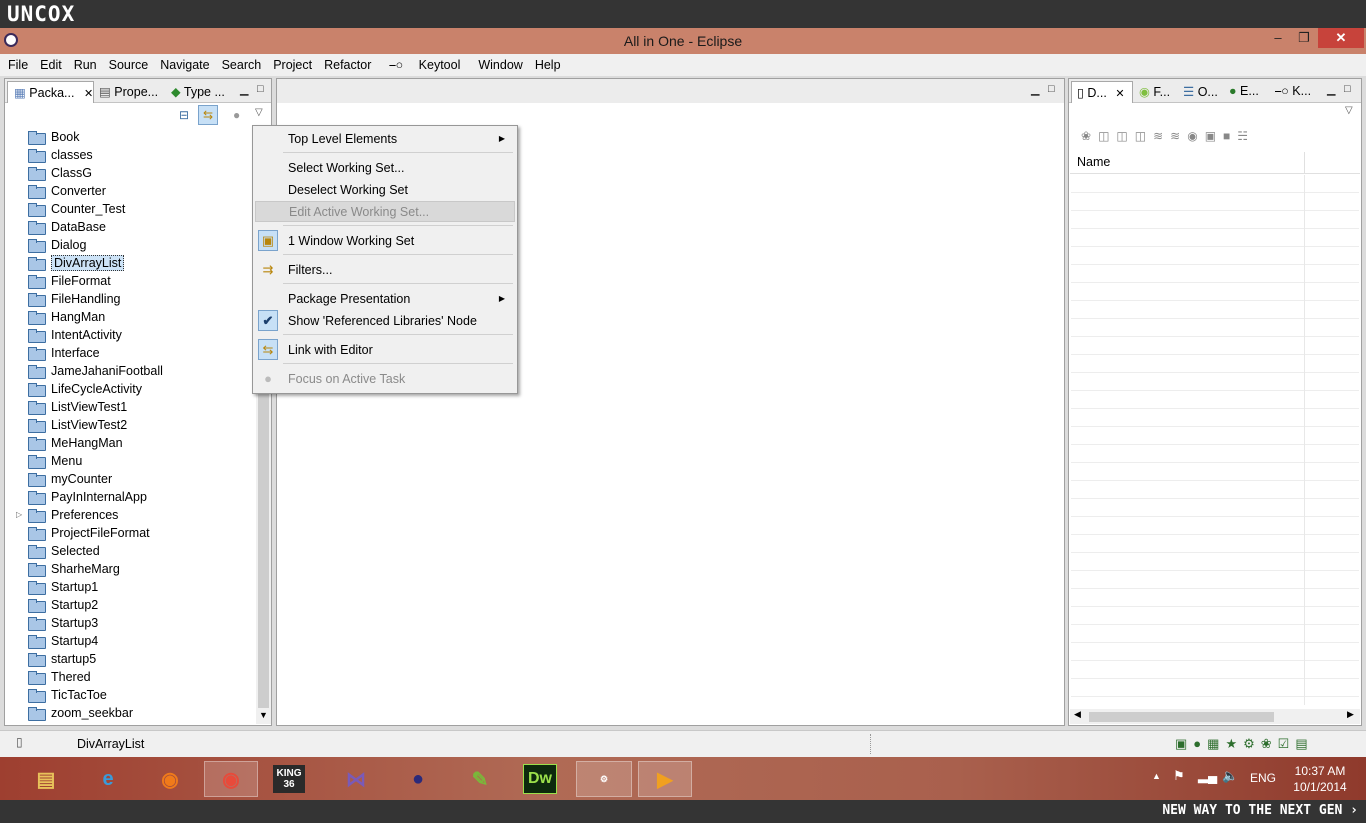 This screenshot has width=1366, height=823. Describe the element at coordinates (75, 335) in the screenshot. I see `tree-item: IntentActivity` at that location.